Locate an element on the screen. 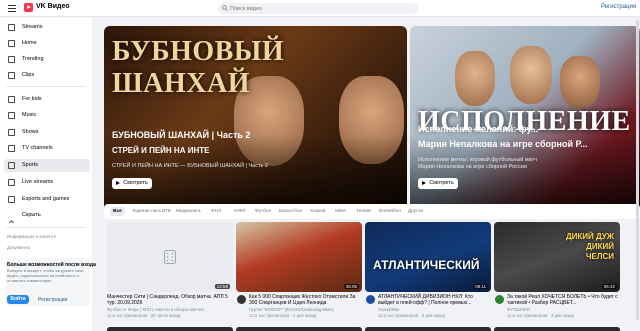  home-icon is located at coordinates (11, 43).